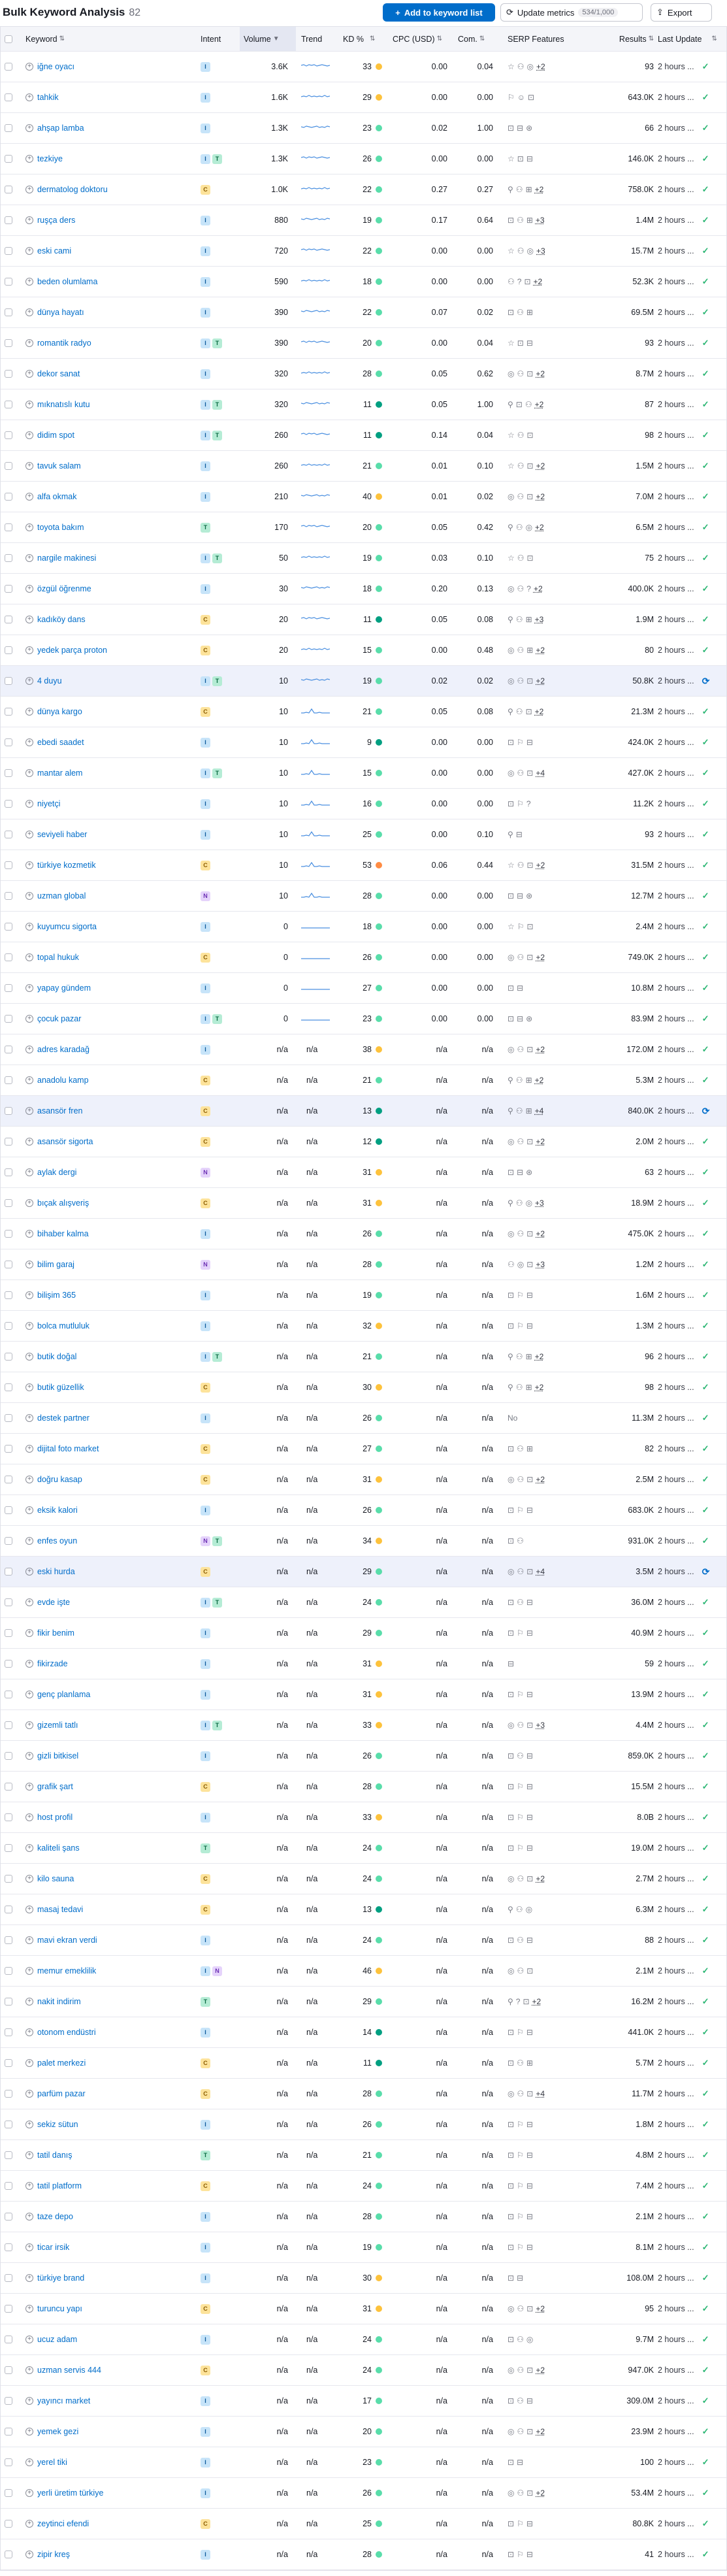  Describe the element at coordinates (690, 39) in the screenshot. I see `column-last-update: Last Update ⇅` at that location.